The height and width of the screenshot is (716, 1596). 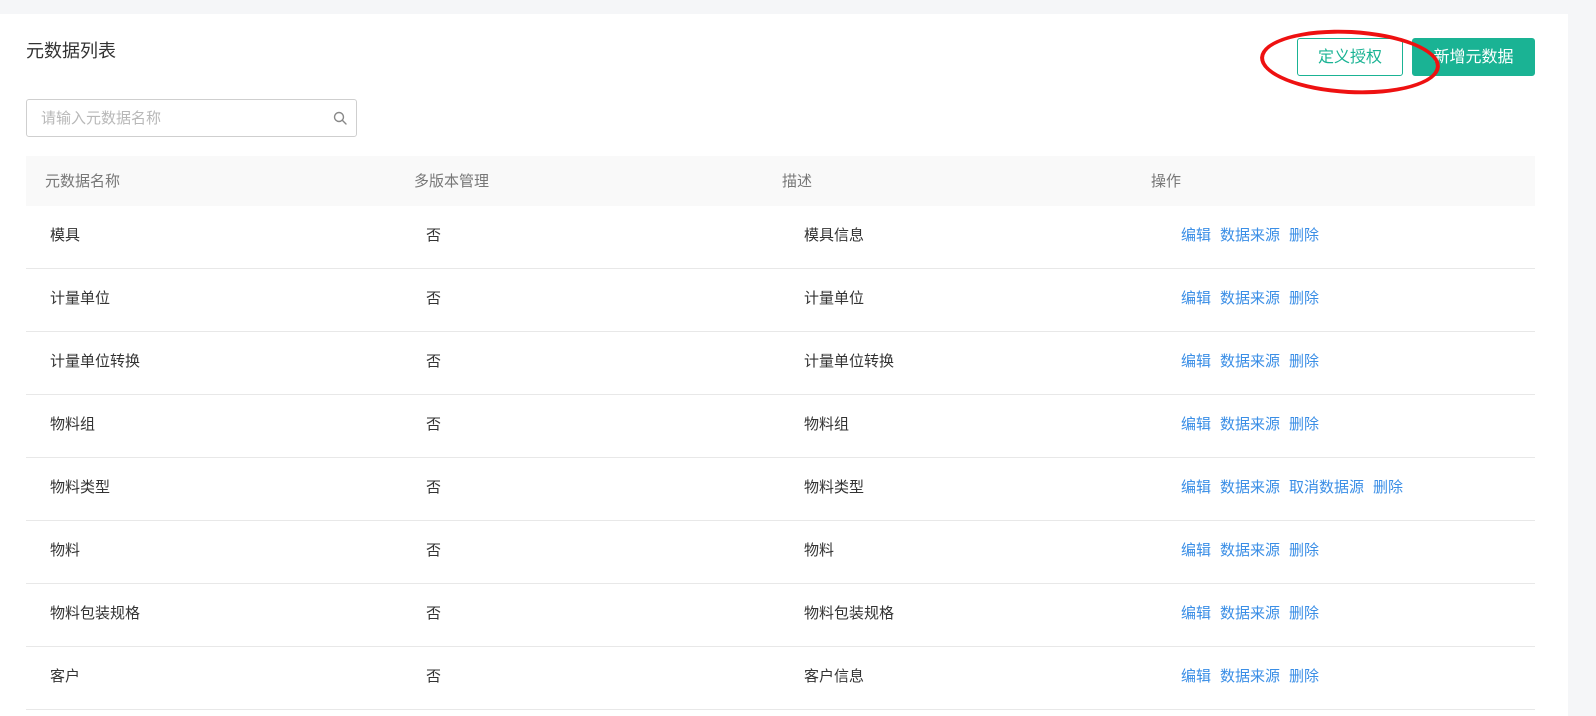 I want to click on search-box, so click(x=191, y=118).